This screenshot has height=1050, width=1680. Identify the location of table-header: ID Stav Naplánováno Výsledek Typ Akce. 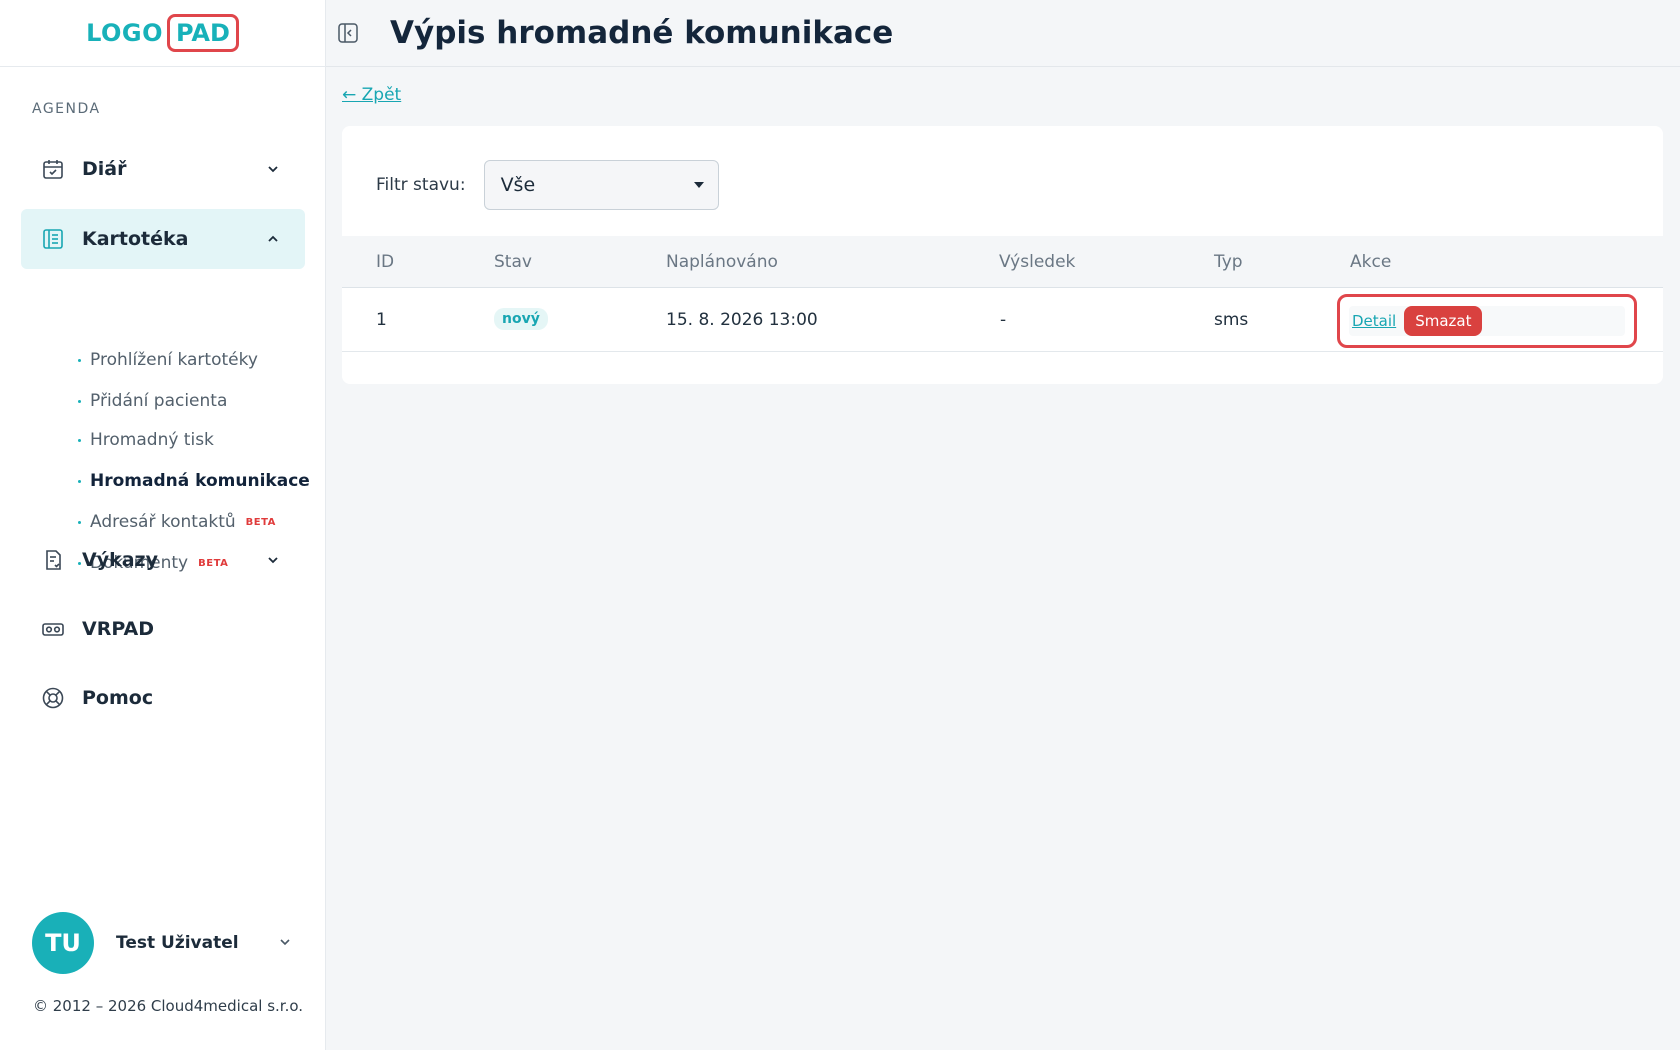
(1002, 262).